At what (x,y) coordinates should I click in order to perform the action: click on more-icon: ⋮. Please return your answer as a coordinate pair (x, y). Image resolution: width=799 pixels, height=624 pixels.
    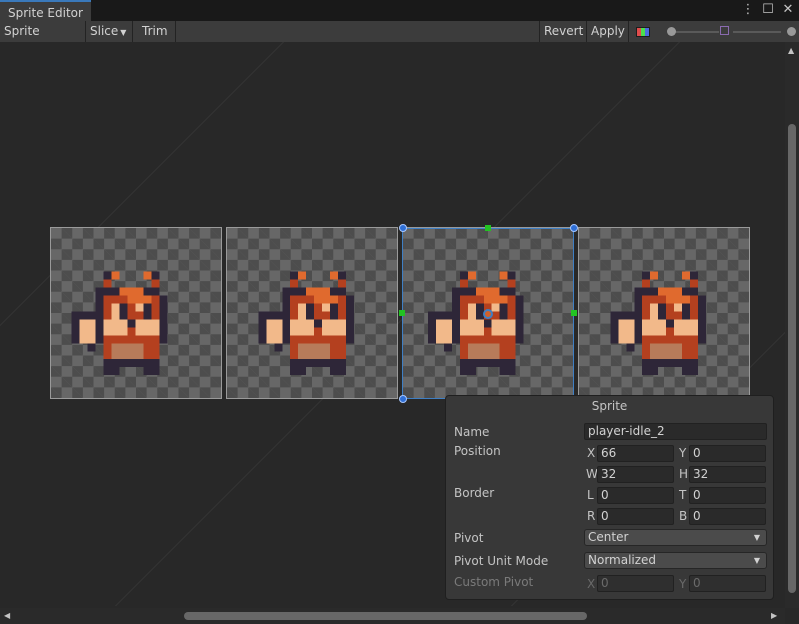
    Looking at the image, I should click on (748, 10).